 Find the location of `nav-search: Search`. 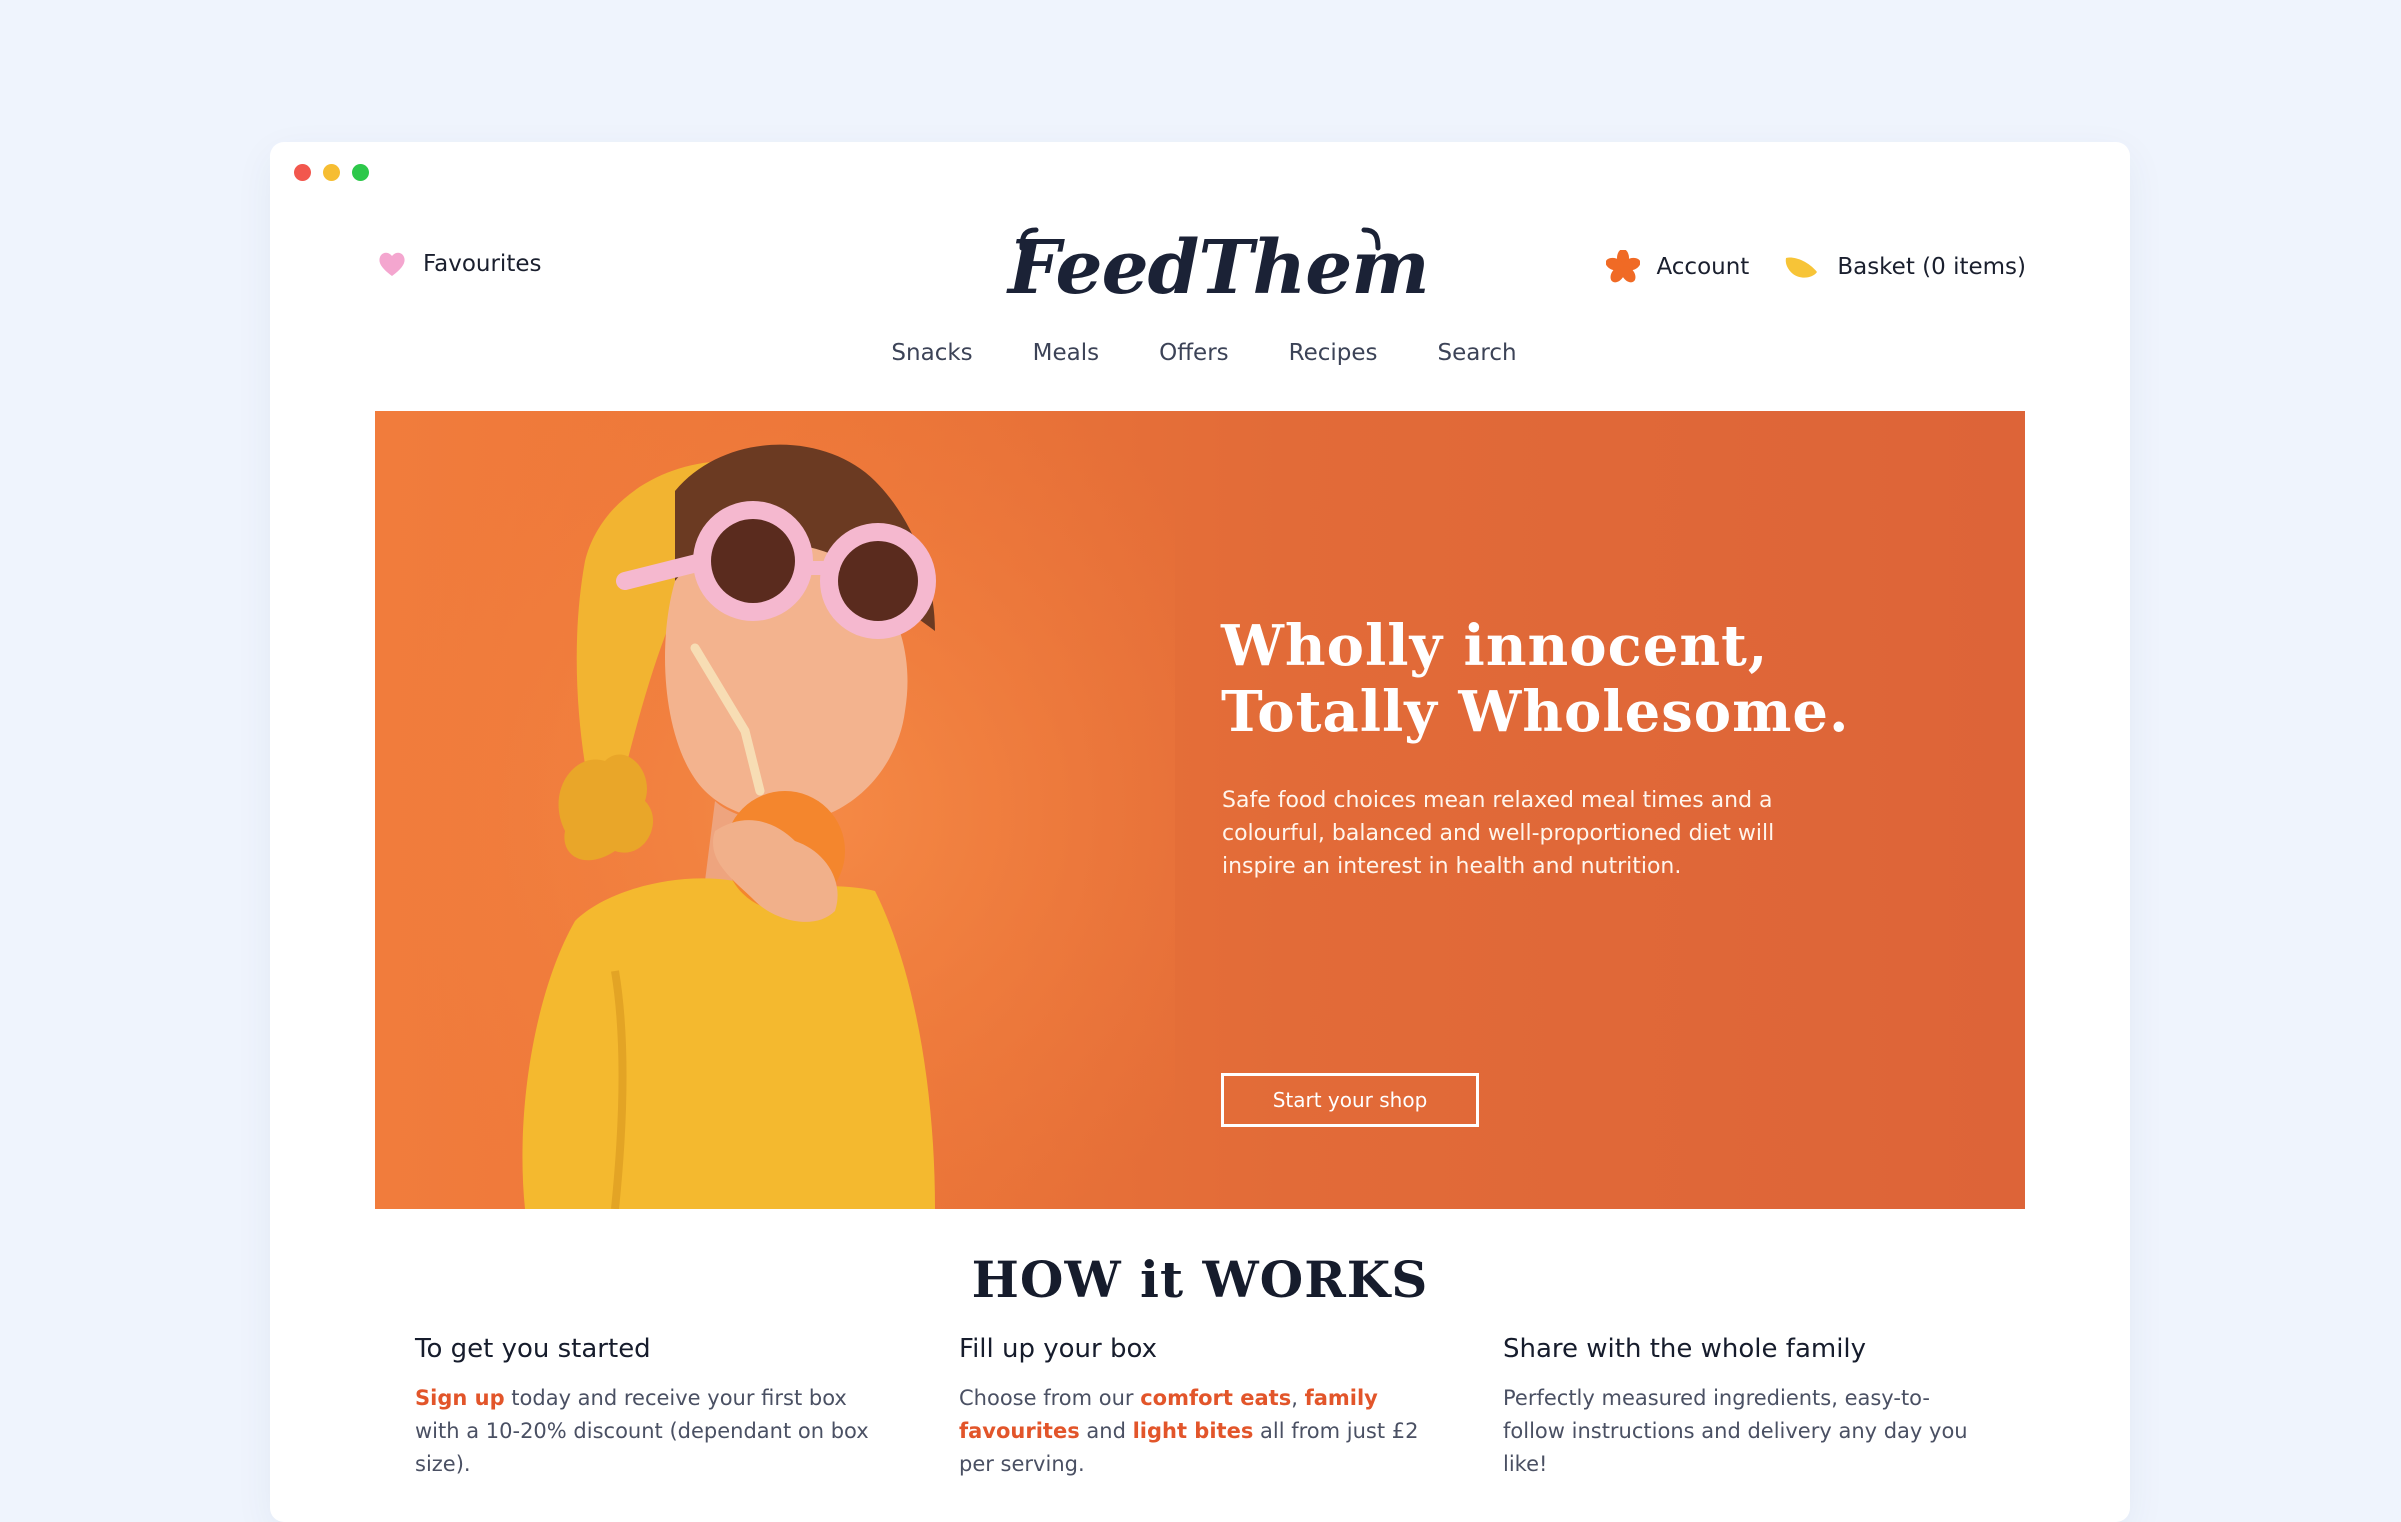

nav-search: Search is located at coordinates (1477, 353).